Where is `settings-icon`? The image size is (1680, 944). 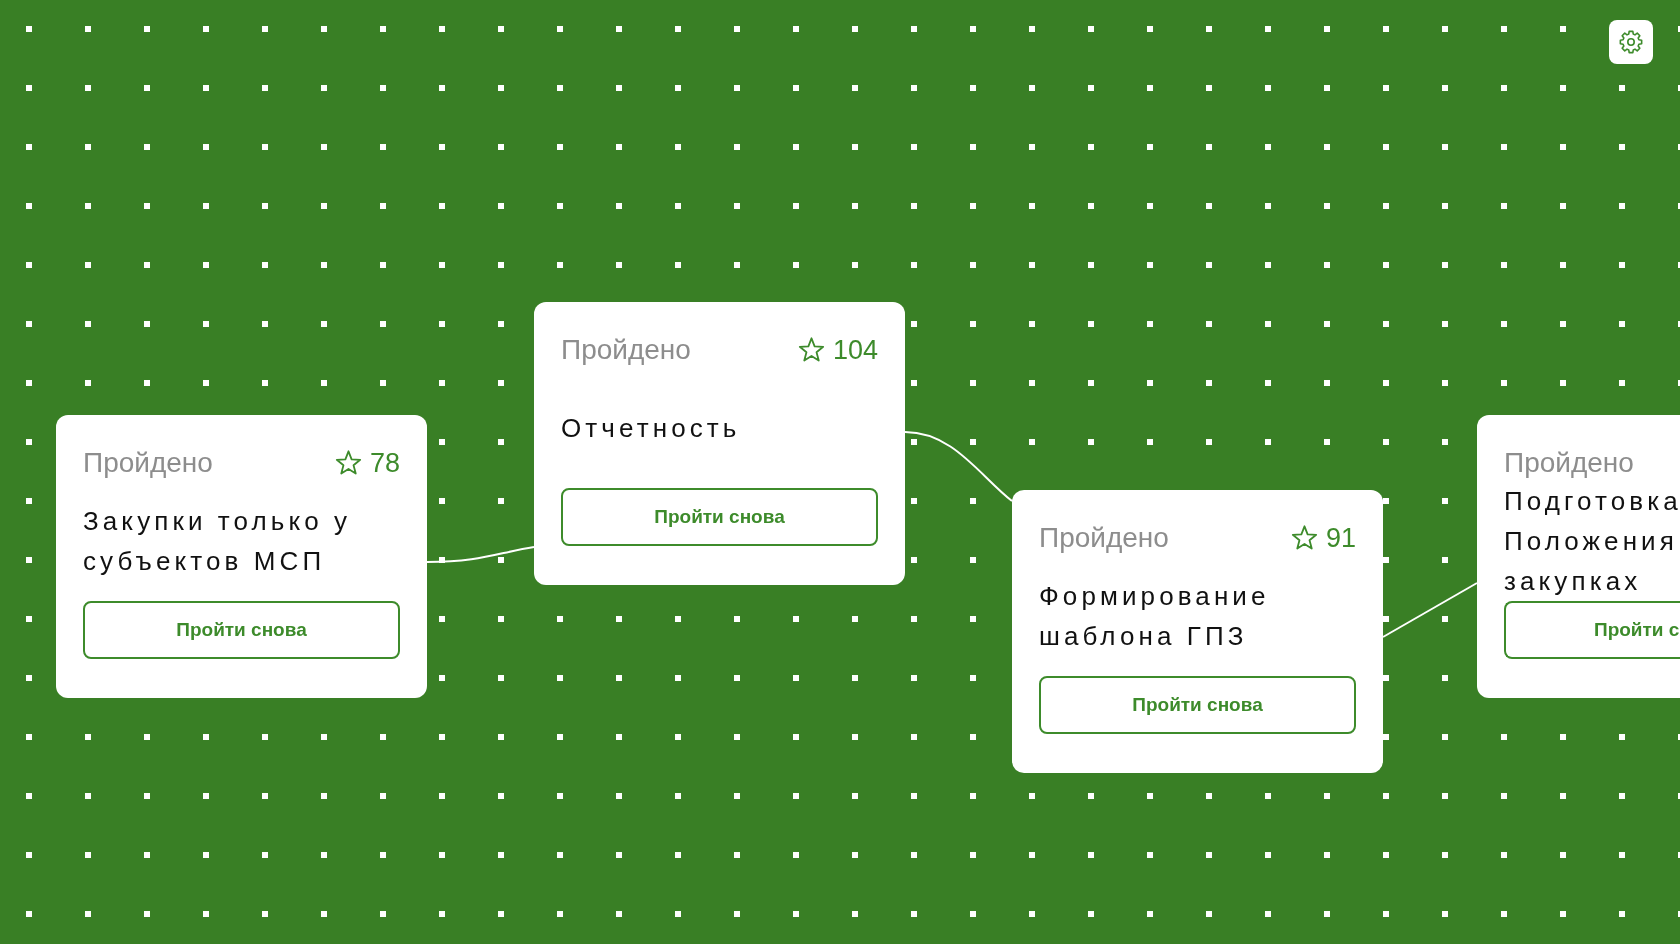
settings-icon is located at coordinates (1631, 42).